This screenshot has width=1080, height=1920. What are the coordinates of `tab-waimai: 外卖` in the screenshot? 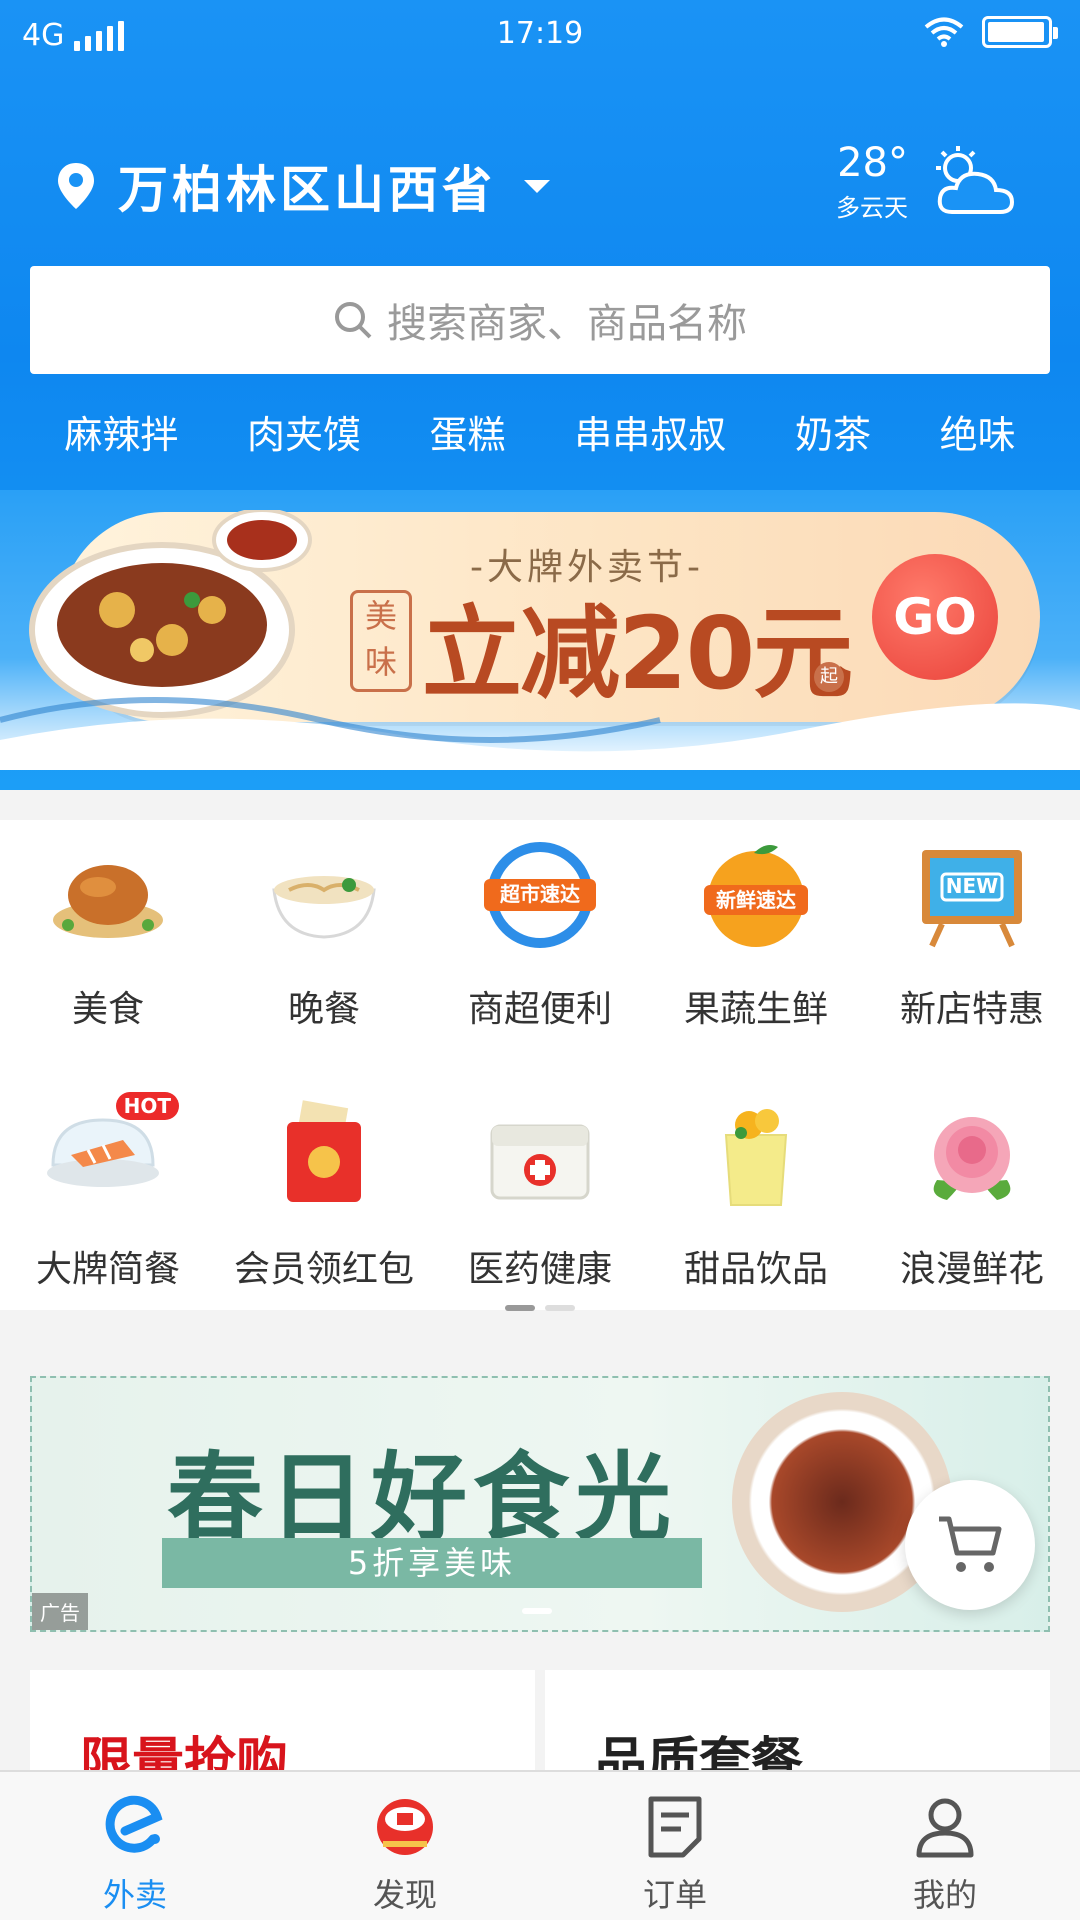 It's located at (135, 1846).